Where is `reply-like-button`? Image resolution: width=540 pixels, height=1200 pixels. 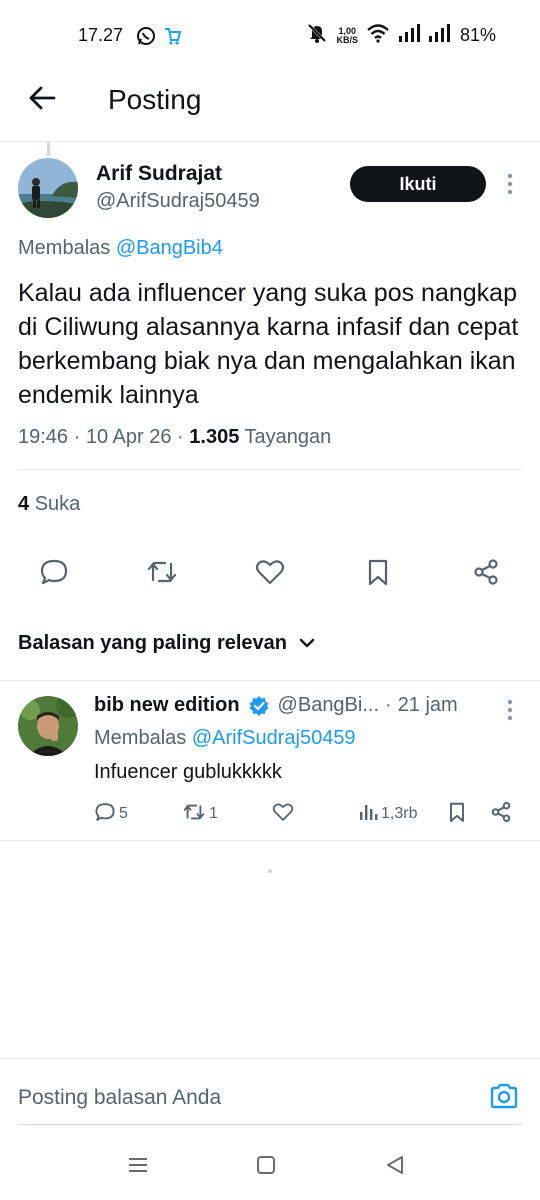 reply-like-button is located at coordinates (283, 814).